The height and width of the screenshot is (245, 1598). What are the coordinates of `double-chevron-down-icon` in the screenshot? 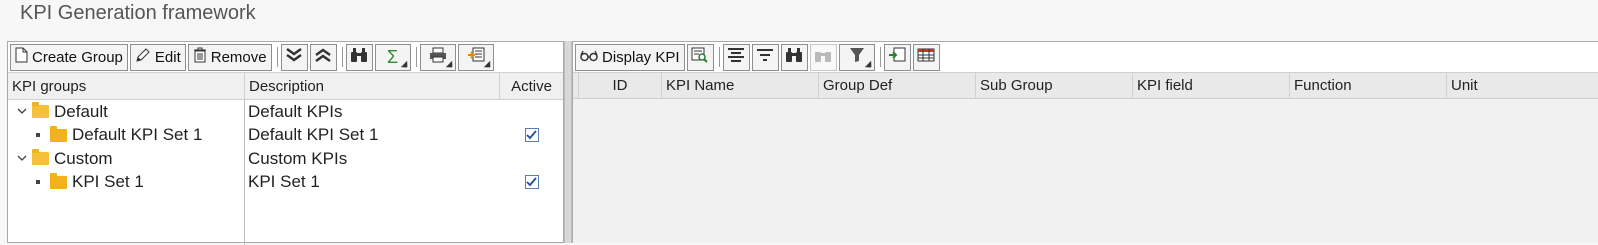 It's located at (294, 57).